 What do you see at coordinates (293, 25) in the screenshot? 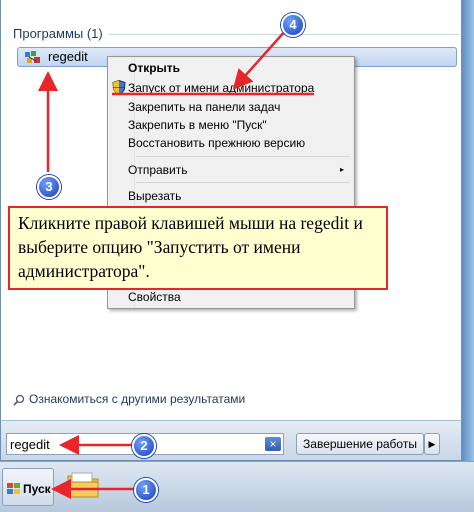
I see `step-marker-4: 4` at bounding box center [293, 25].